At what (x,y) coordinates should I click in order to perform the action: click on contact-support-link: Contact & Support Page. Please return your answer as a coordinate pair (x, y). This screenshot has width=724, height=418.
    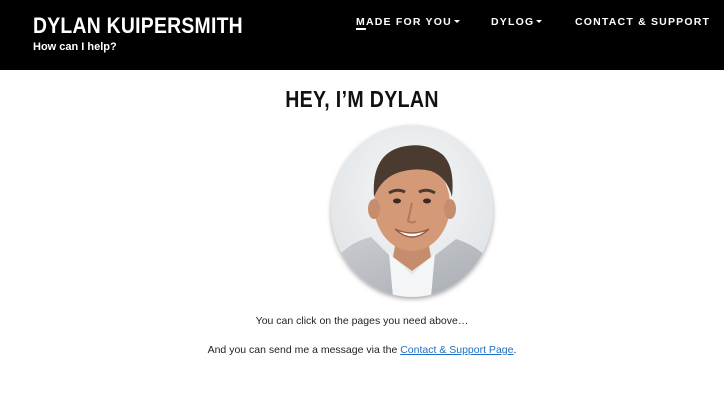
    Looking at the image, I should click on (456, 350).